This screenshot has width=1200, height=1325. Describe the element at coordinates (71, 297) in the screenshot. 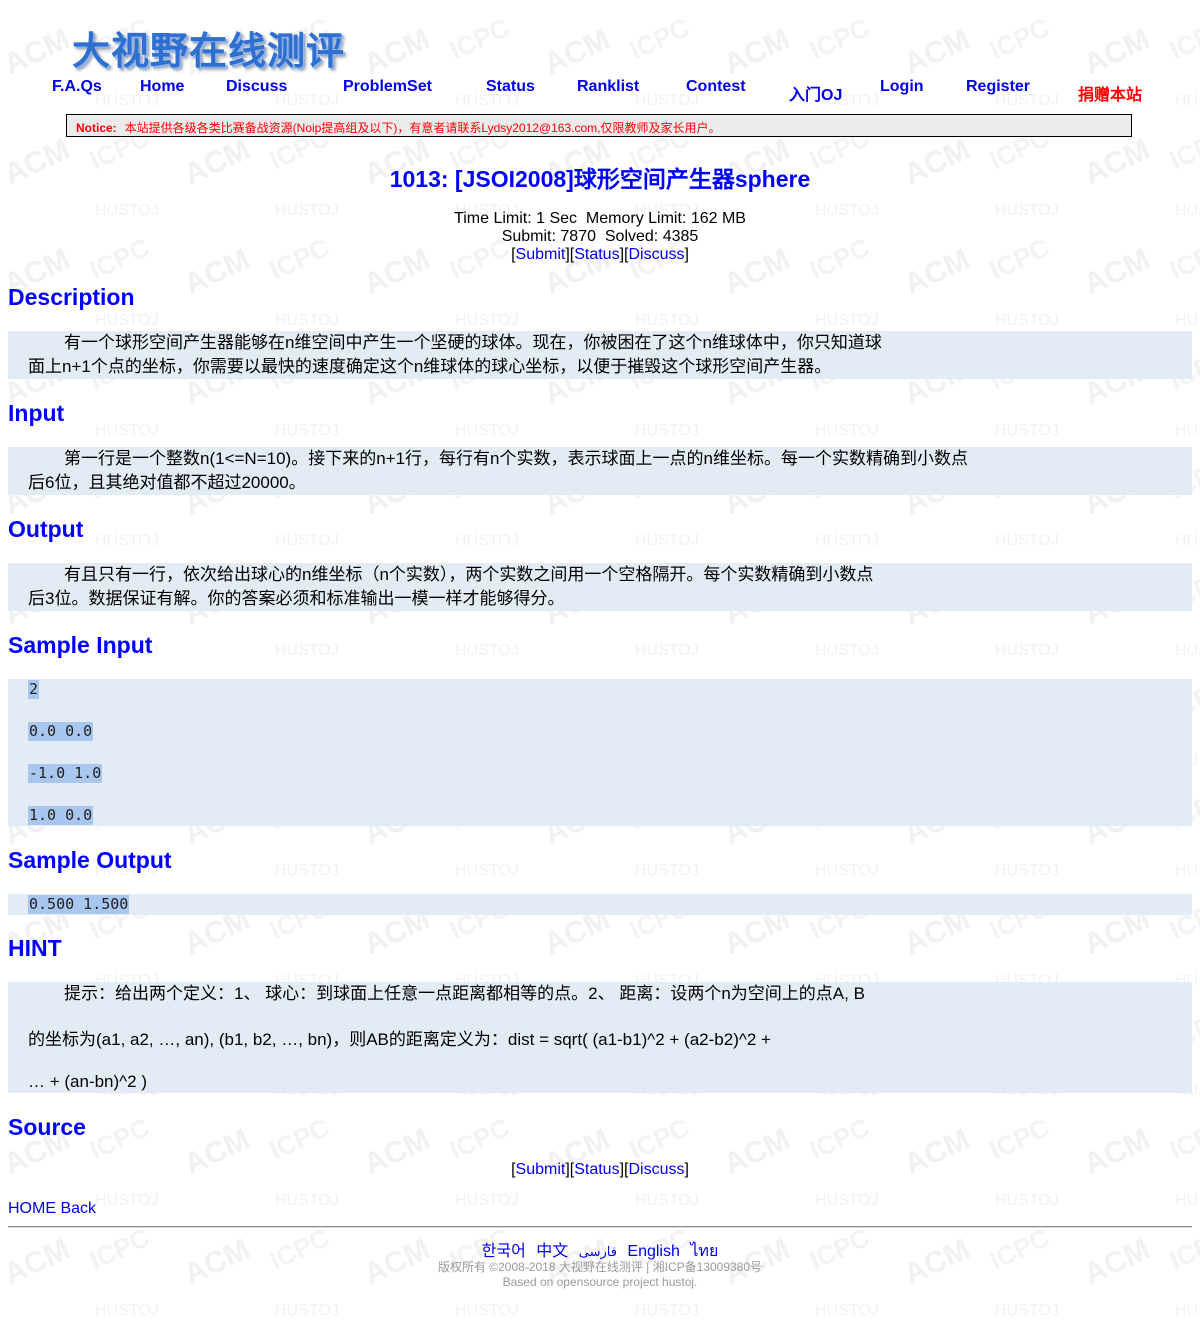

I see `description-heading: Description` at that location.